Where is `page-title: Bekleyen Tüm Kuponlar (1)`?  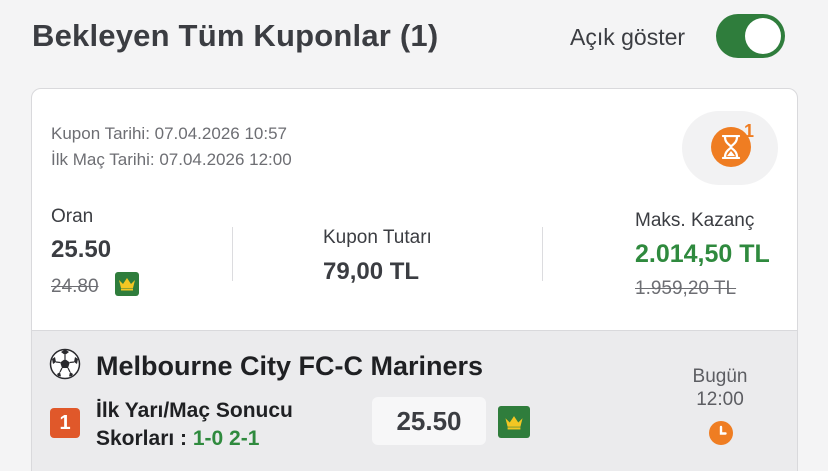 page-title: Bekleyen Tüm Kuponlar (1) is located at coordinates (235, 35).